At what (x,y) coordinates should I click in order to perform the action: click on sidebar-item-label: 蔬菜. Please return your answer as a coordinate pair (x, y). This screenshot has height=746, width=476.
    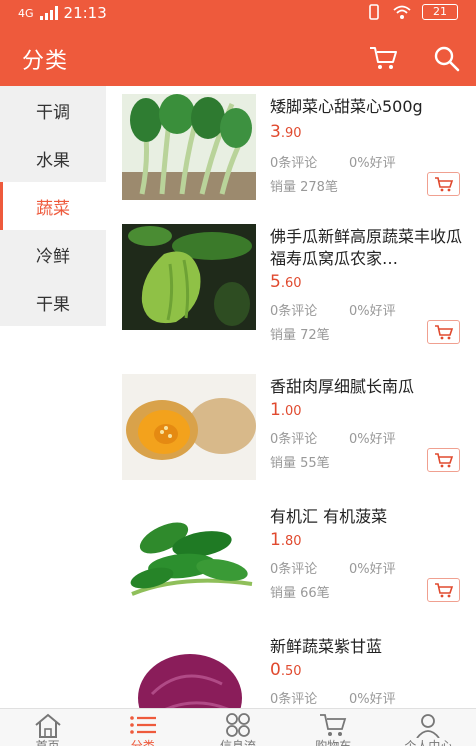
    Looking at the image, I should click on (53, 208).